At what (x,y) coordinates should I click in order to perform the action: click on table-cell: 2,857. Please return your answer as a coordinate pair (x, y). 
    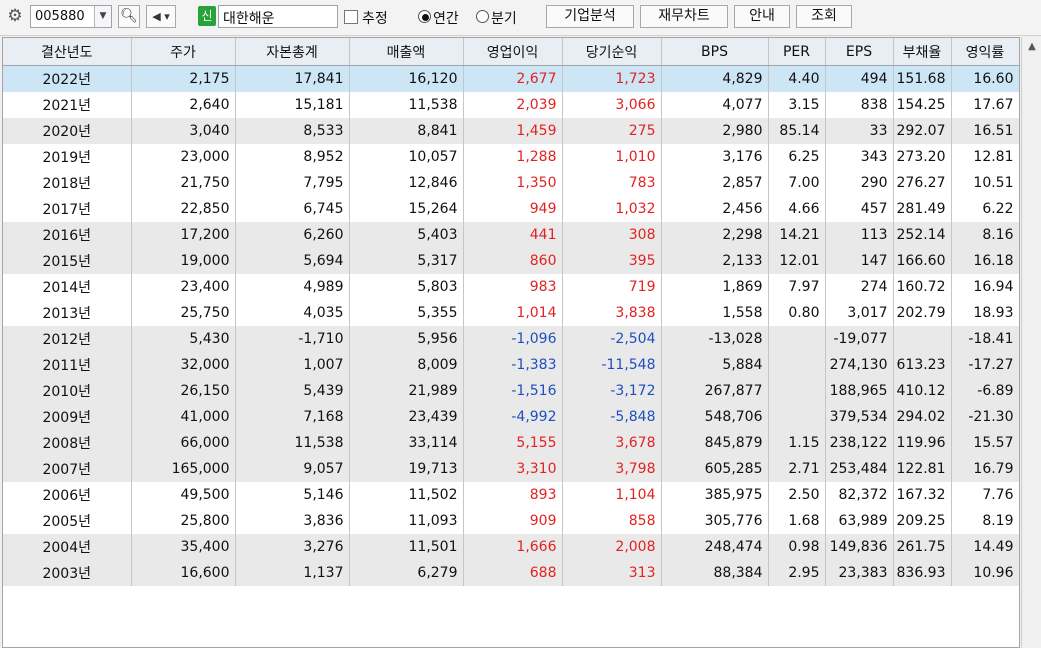
    Looking at the image, I should click on (715, 183).